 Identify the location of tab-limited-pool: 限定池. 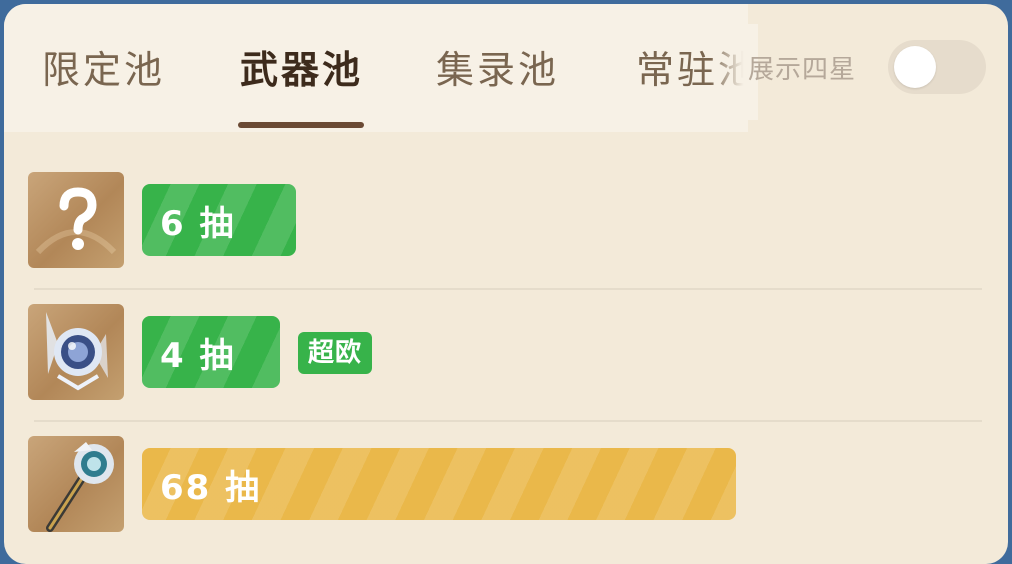
(103, 70).